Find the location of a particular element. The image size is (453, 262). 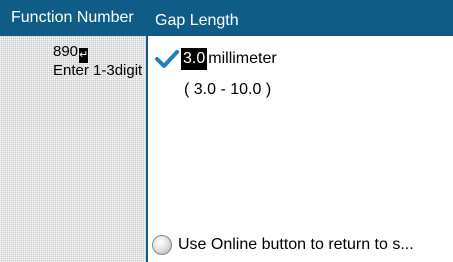

function-number-value: 890↵ is located at coordinates (70, 53).